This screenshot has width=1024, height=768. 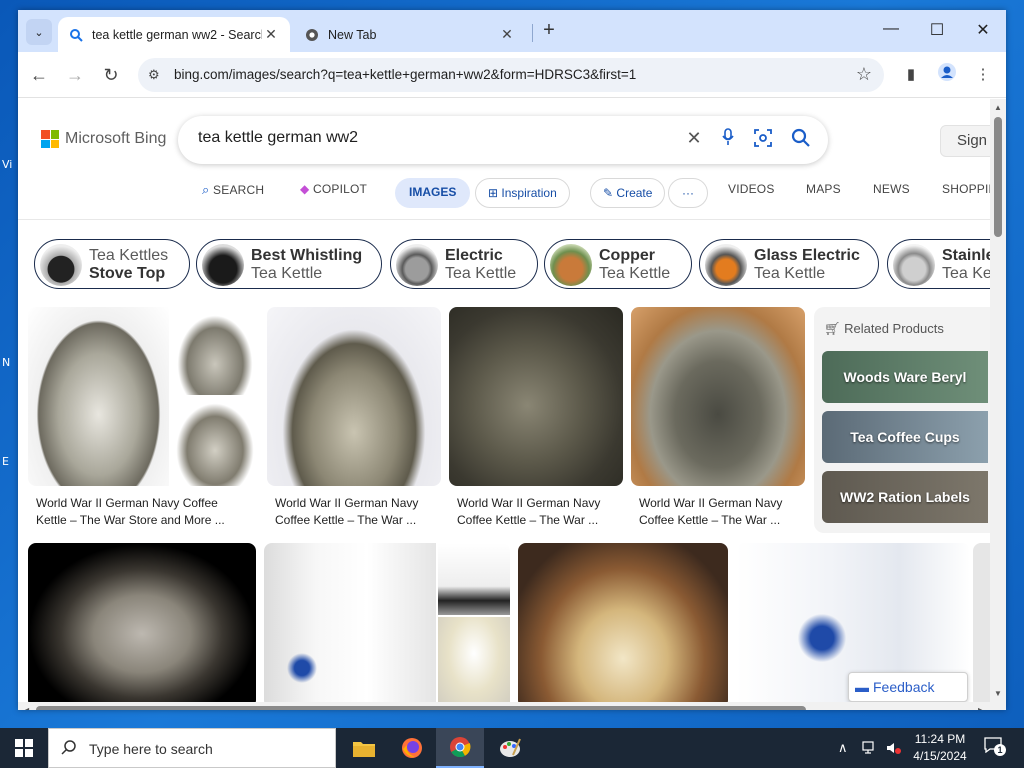 What do you see at coordinates (998, 177) in the screenshot?
I see `vertical-scroll-thumb` at bounding box center [998, 177].